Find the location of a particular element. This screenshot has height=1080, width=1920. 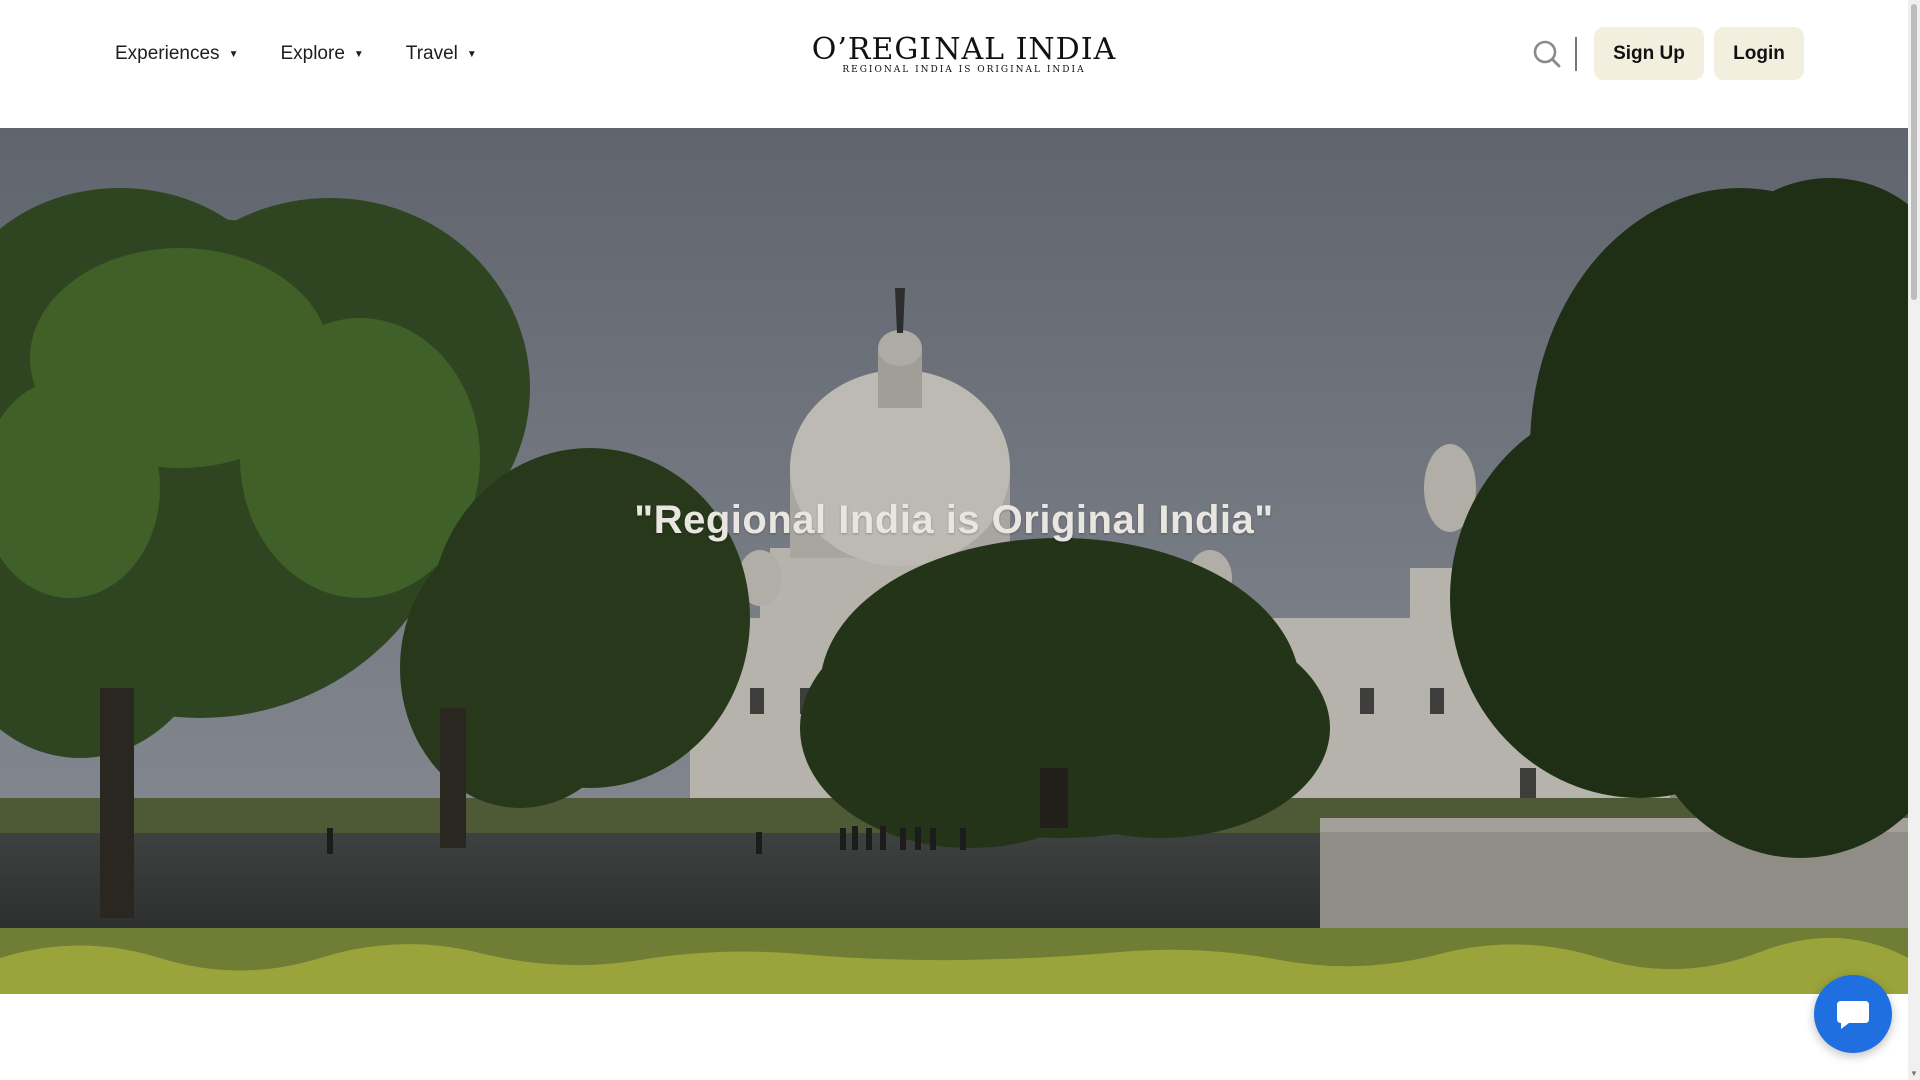

logo-wordmark: O’REGI NAL INDIA is located at coordinates (963, 49).